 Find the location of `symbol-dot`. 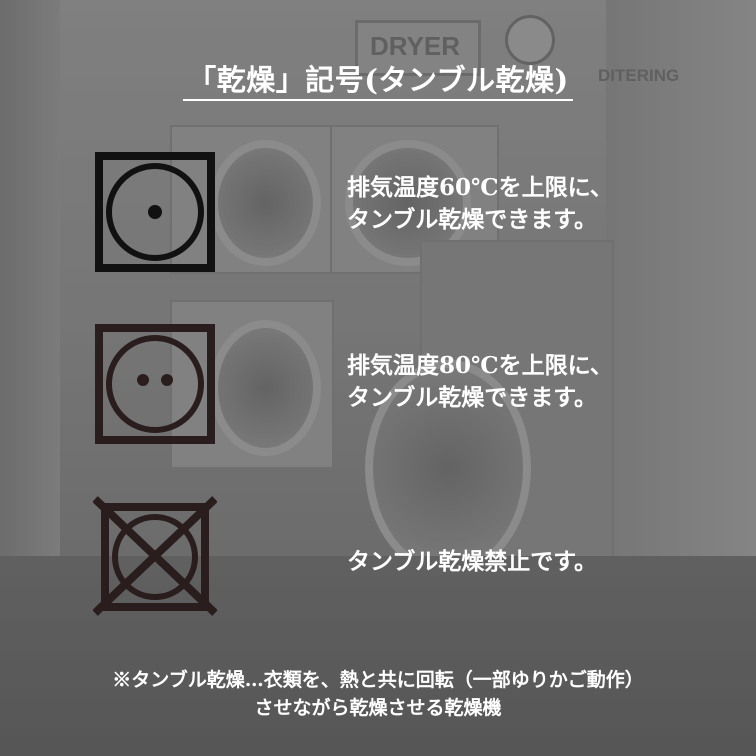

symbol-dot is located at coordinates (155, 212).